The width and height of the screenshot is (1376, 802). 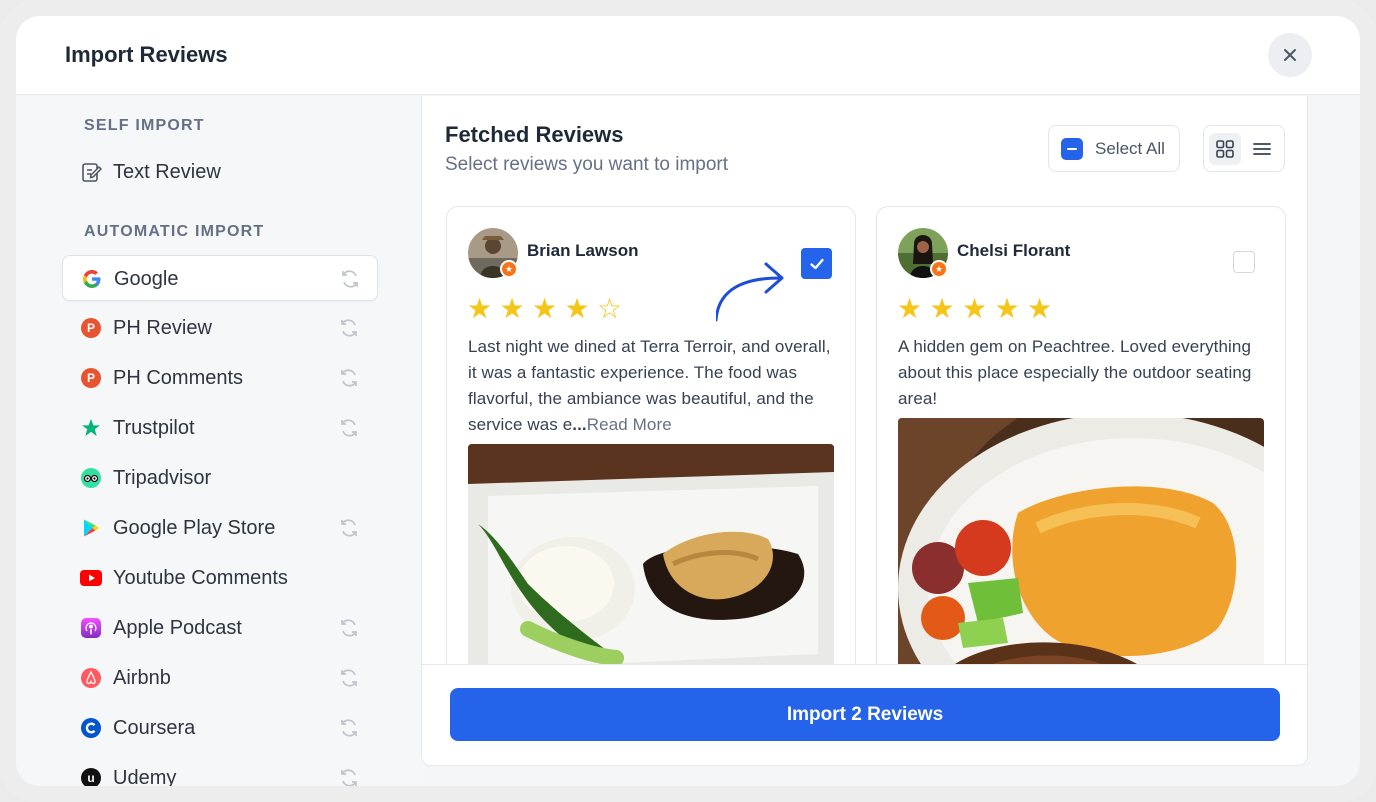 I want to click on close-button, so click(x=1290, y=55).